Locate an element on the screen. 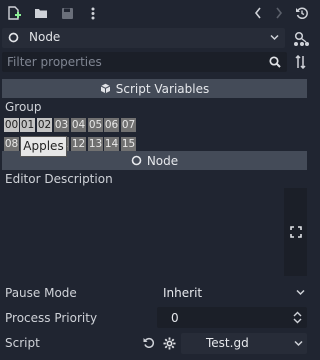  create-resource-button is located at coordinates (14, 13).